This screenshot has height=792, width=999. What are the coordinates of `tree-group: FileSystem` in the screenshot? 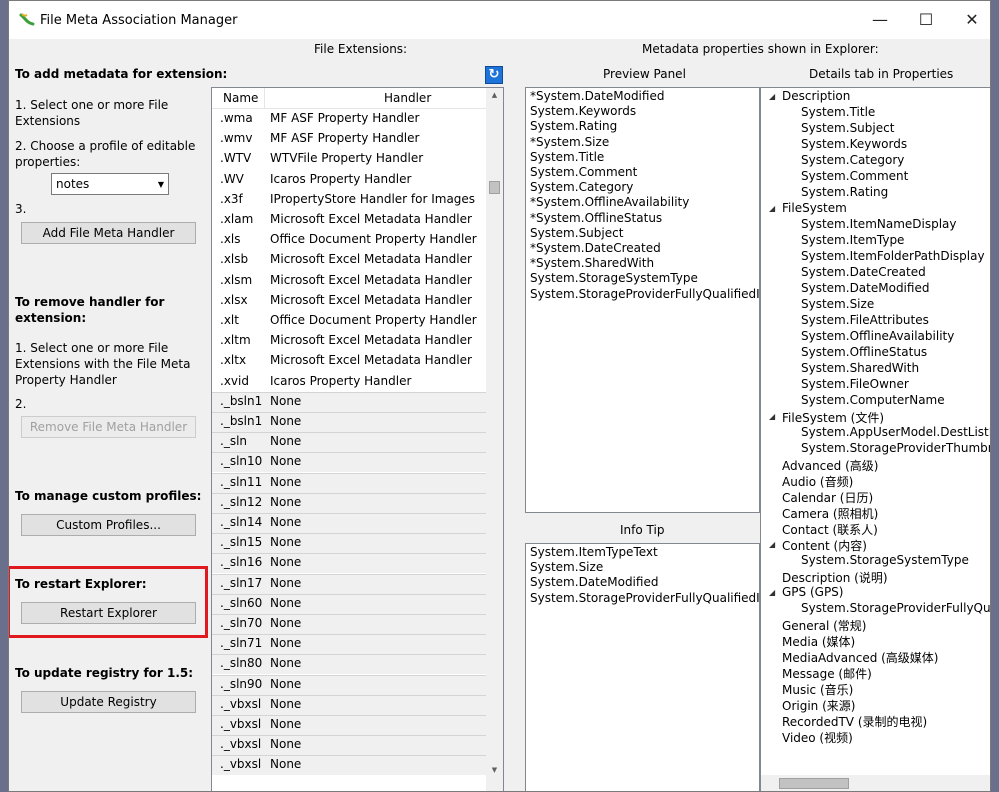 It's located at (814, 208).